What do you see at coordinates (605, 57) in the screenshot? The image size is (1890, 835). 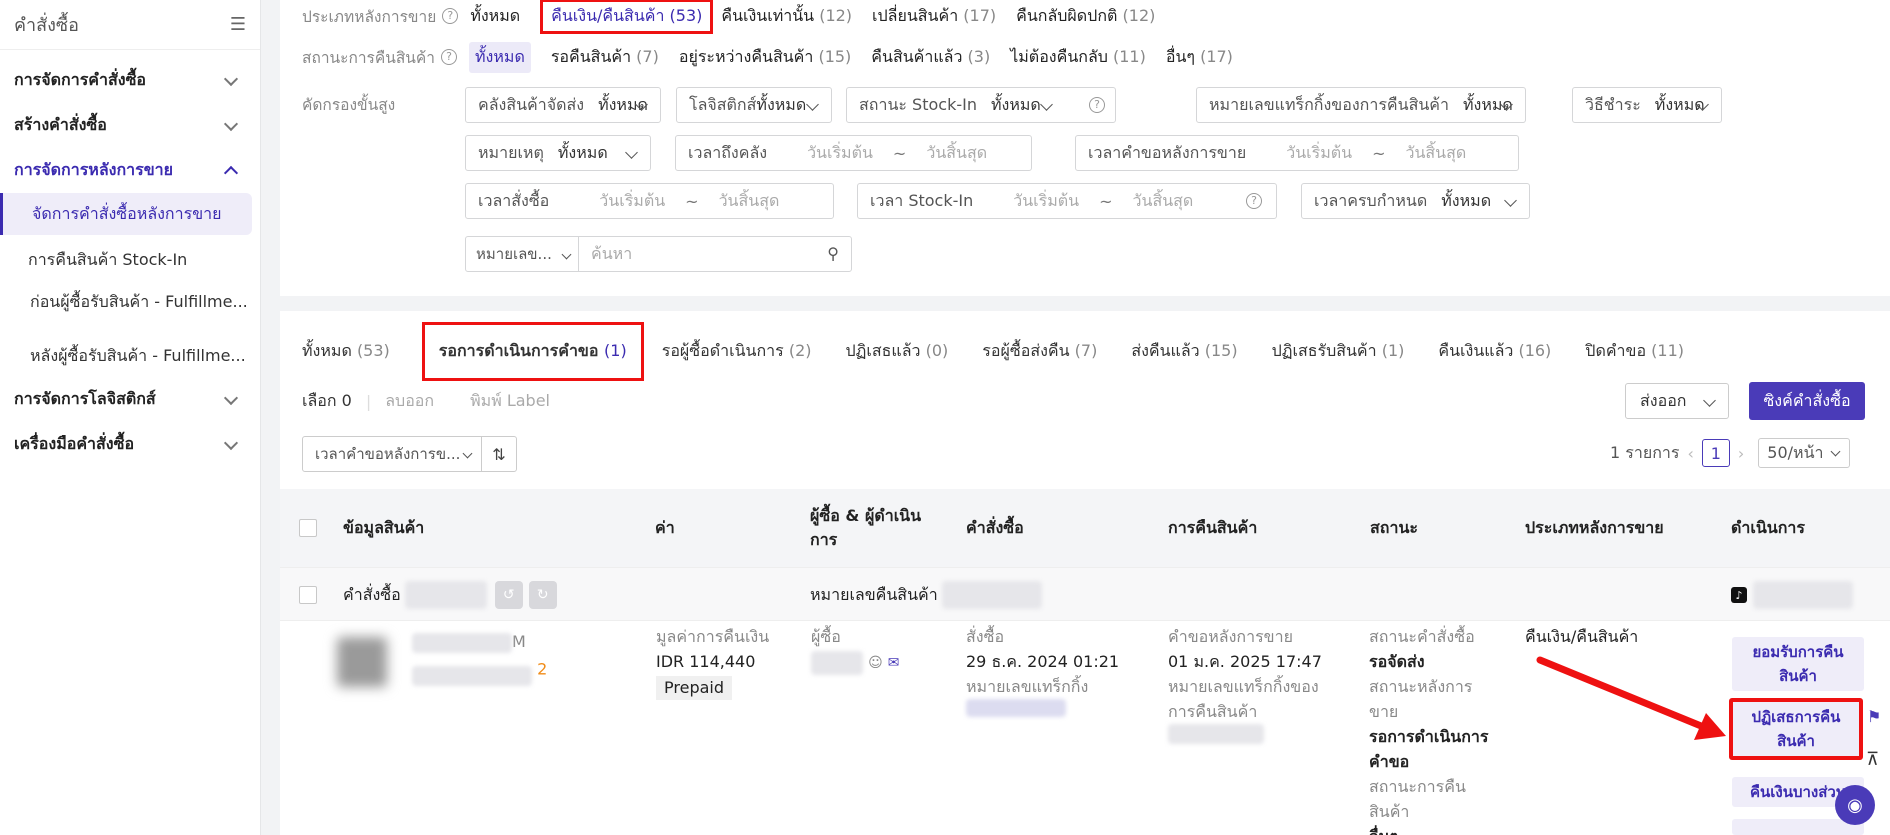 I see `status-option-await-return: รอคืนสินค้า (7)` at bounding box center [605, 57].